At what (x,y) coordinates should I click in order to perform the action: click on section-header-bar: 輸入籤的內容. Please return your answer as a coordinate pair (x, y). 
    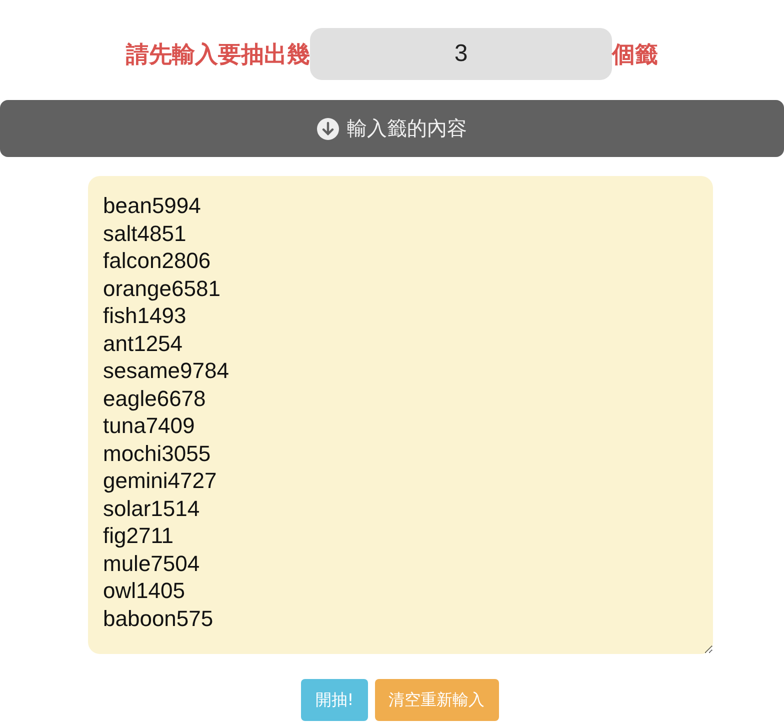
    Looking at the image, I should click on (392, 128).